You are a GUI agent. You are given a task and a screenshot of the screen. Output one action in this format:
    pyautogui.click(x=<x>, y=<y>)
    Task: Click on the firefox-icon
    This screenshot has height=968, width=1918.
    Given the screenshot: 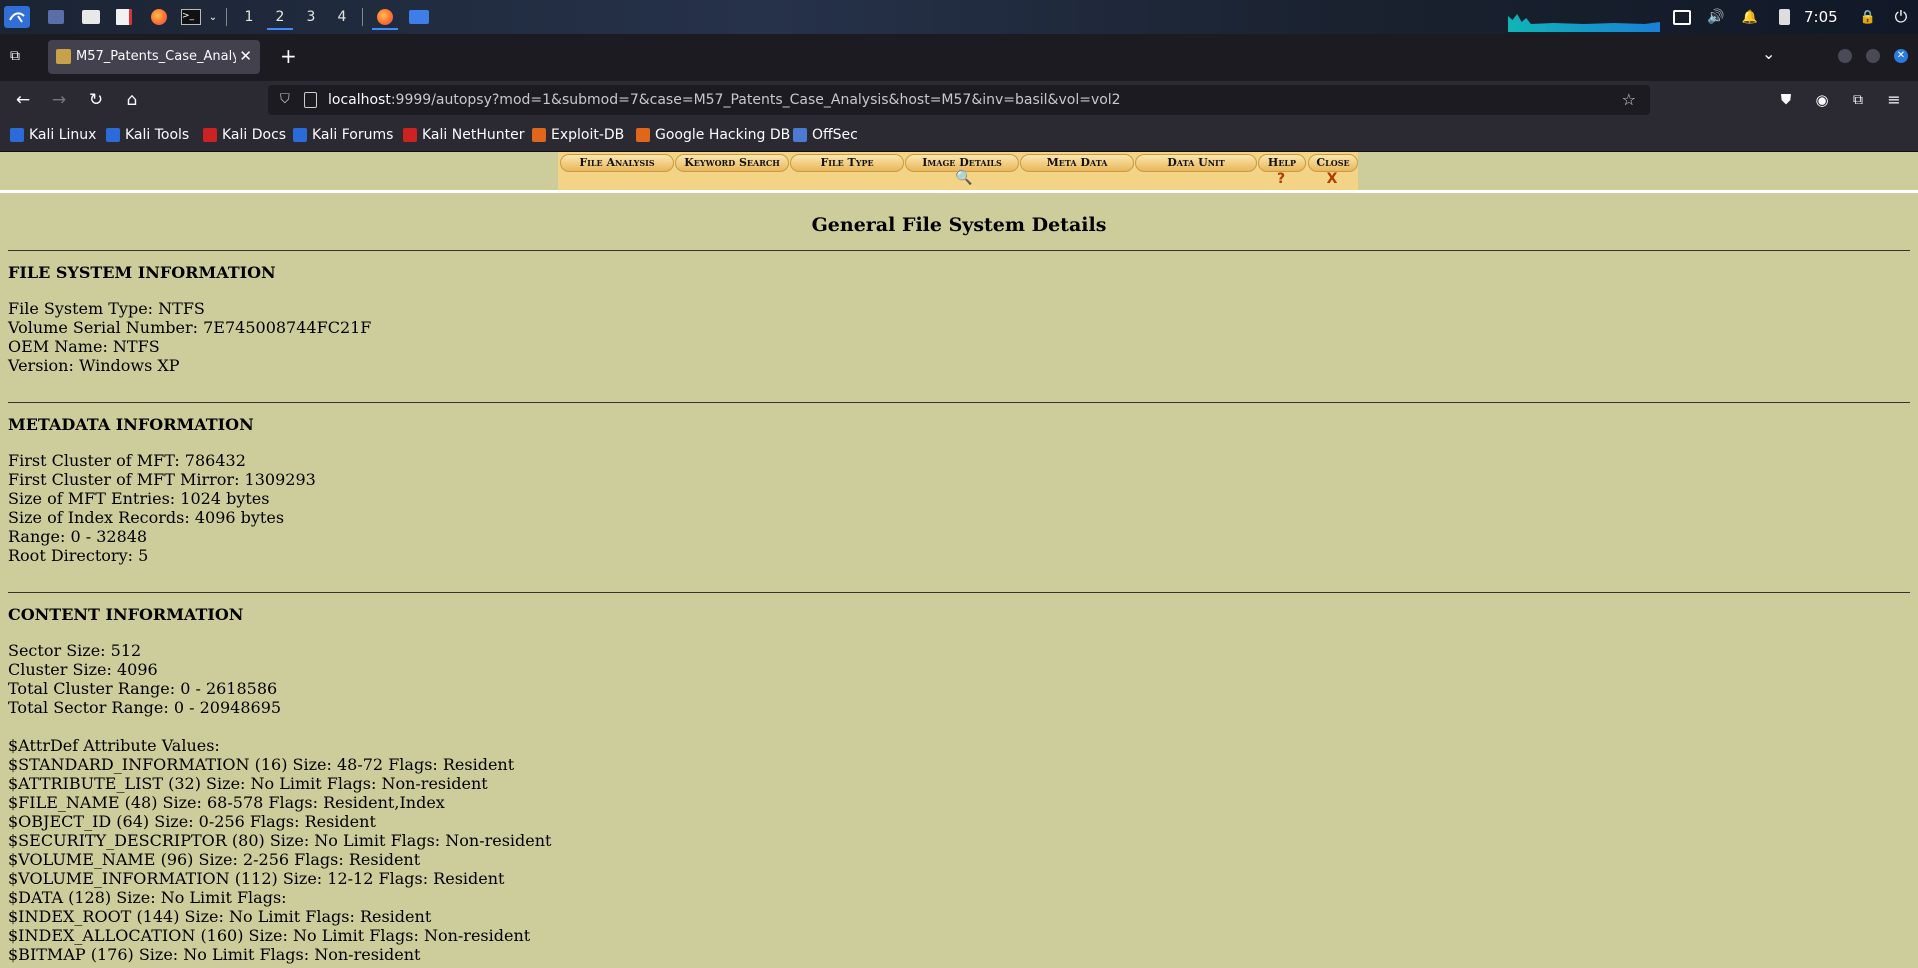 What is the action you would take?
    pyautogui.click(x=159, y=17)
    